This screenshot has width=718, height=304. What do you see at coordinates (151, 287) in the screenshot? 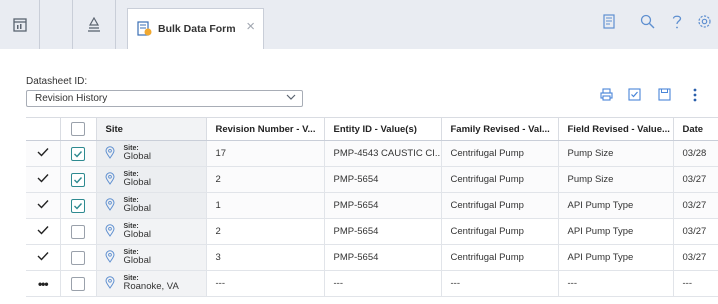
I see `site-value: Roanoke, VA` at bounding box center [151, 287].